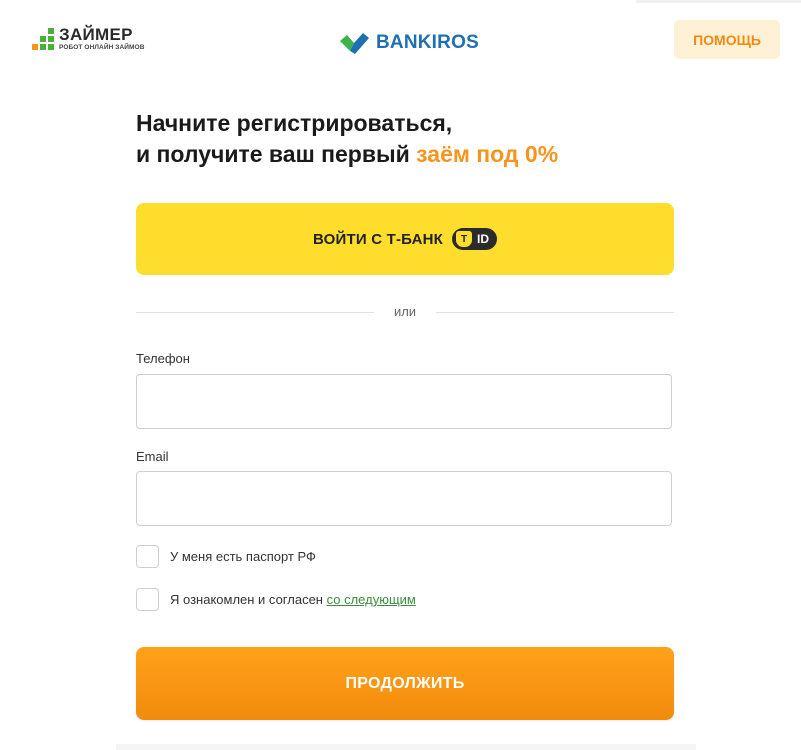  I want to click on zaimer-wordmark: ЗАЙМЕР РОБОТ ОНЛАЙН ЗАЙМОВ, so click(102, 39).